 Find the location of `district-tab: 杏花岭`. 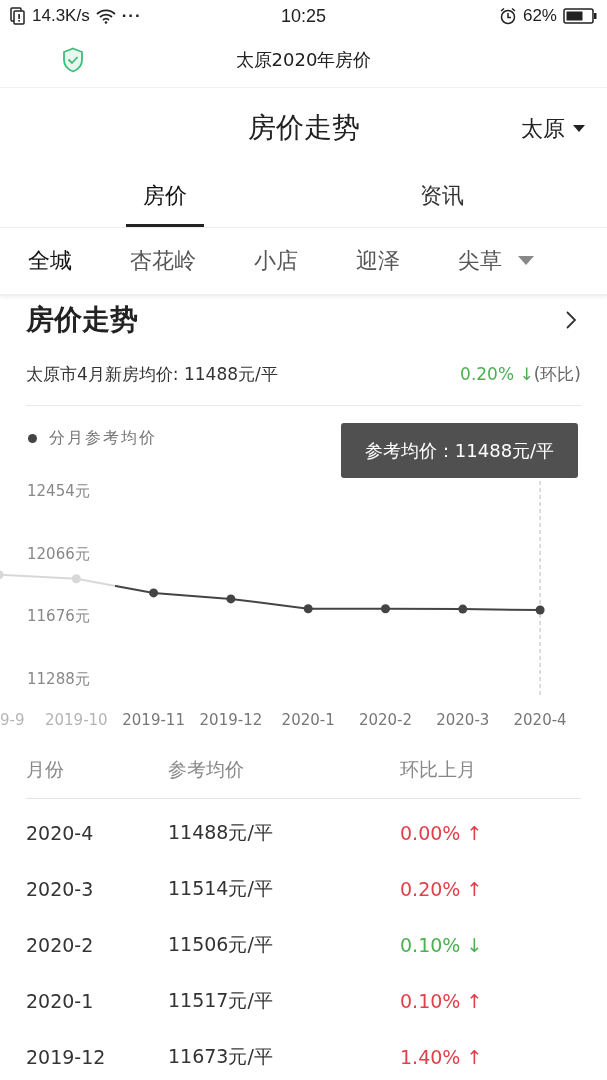

district-tab: 杏花岭 is located at coordinates (163, 261).